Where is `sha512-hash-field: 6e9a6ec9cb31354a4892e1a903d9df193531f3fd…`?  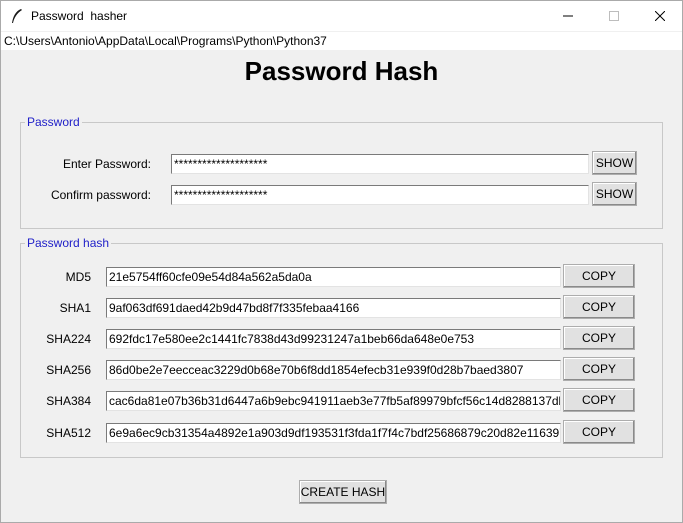
sha512-hash-field: 6e9a6ec9cb31354a4892e1a903d9df193531f3fd… is located at coordinates (333, 433).